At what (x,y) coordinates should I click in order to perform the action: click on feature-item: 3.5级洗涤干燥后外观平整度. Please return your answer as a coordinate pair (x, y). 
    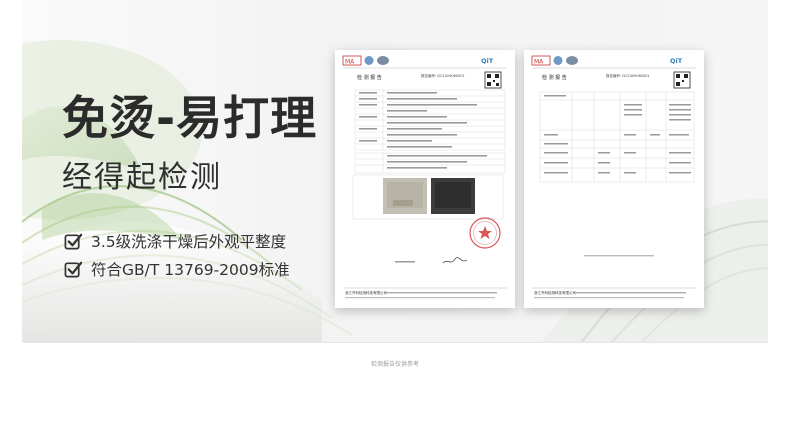
    Looking at the image, I should click on (175, 241).